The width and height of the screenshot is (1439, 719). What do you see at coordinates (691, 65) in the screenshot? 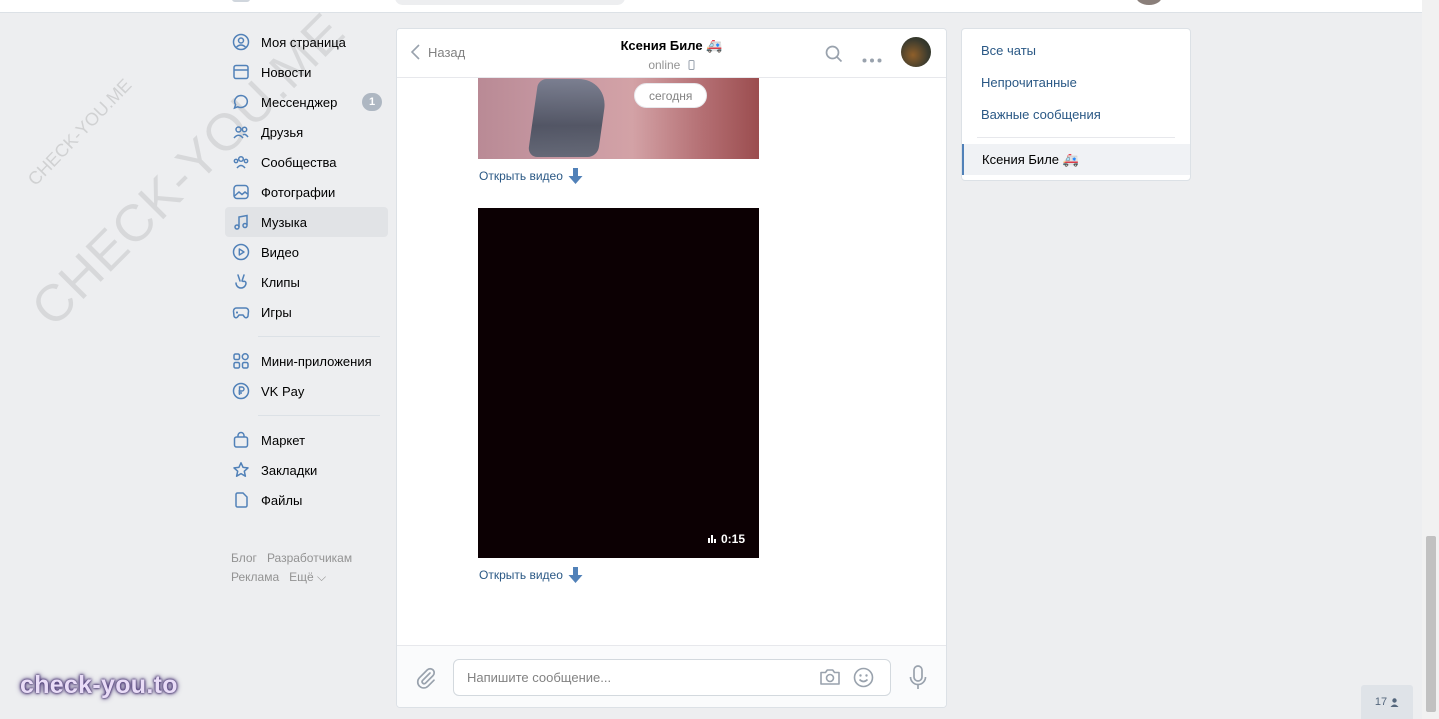
I see `mobile-phone-icon` at bounding box center [691, 65].